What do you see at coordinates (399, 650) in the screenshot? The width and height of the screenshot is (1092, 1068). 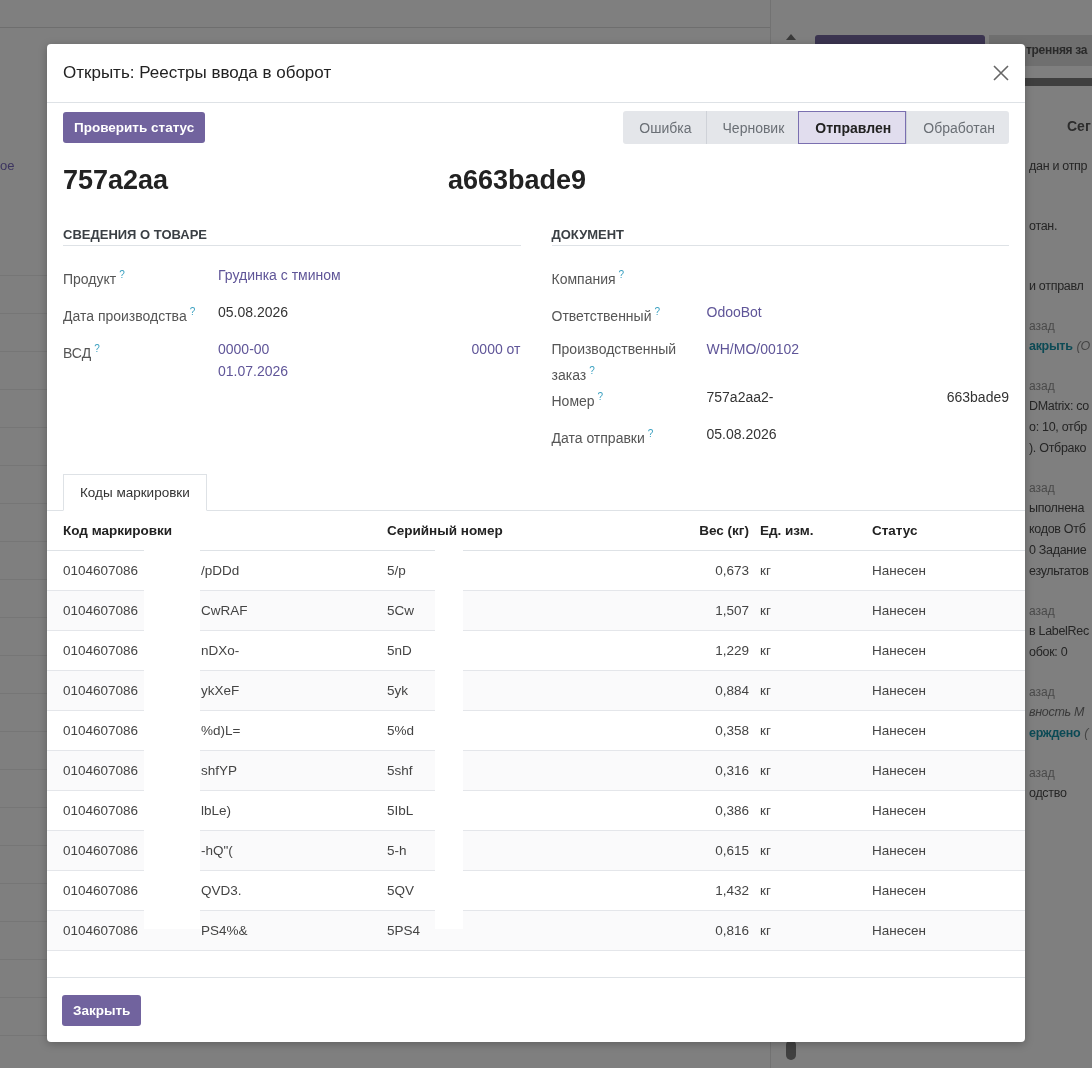 I see `table-cell: 5nD` at bounding box center [399, 650].